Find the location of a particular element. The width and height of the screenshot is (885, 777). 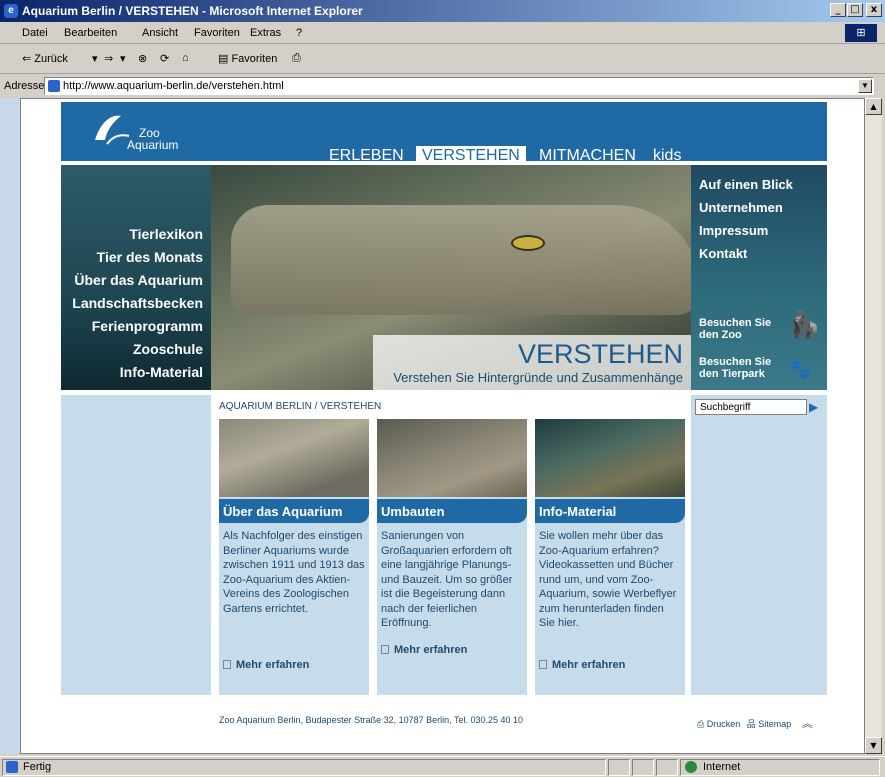

page-icon is located at coordinates (54, 86).